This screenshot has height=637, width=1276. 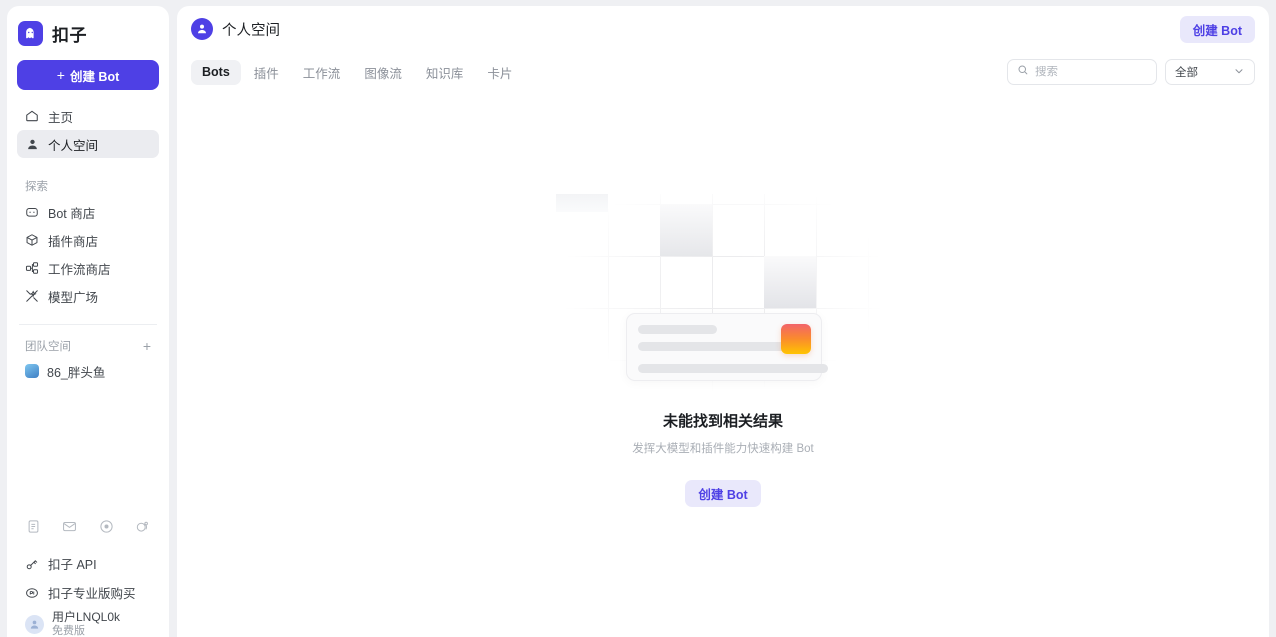 What do you see at coordinates (92, 594) in the screenshot?
I see `footer-item-pro-purchase-label: 扣子专业版购买` at bounding box center [92, 594].